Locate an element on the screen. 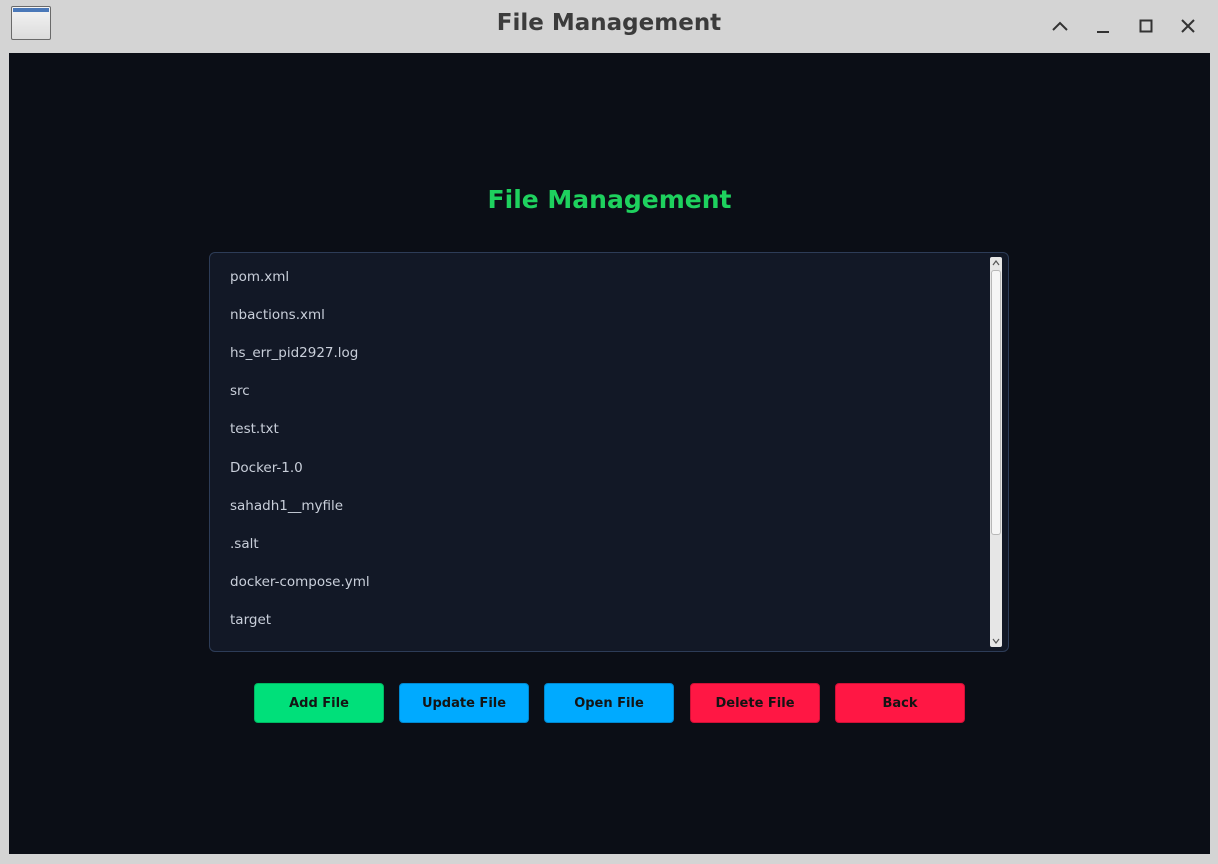  scroll-down-icon is located at coordinates (996, 641).